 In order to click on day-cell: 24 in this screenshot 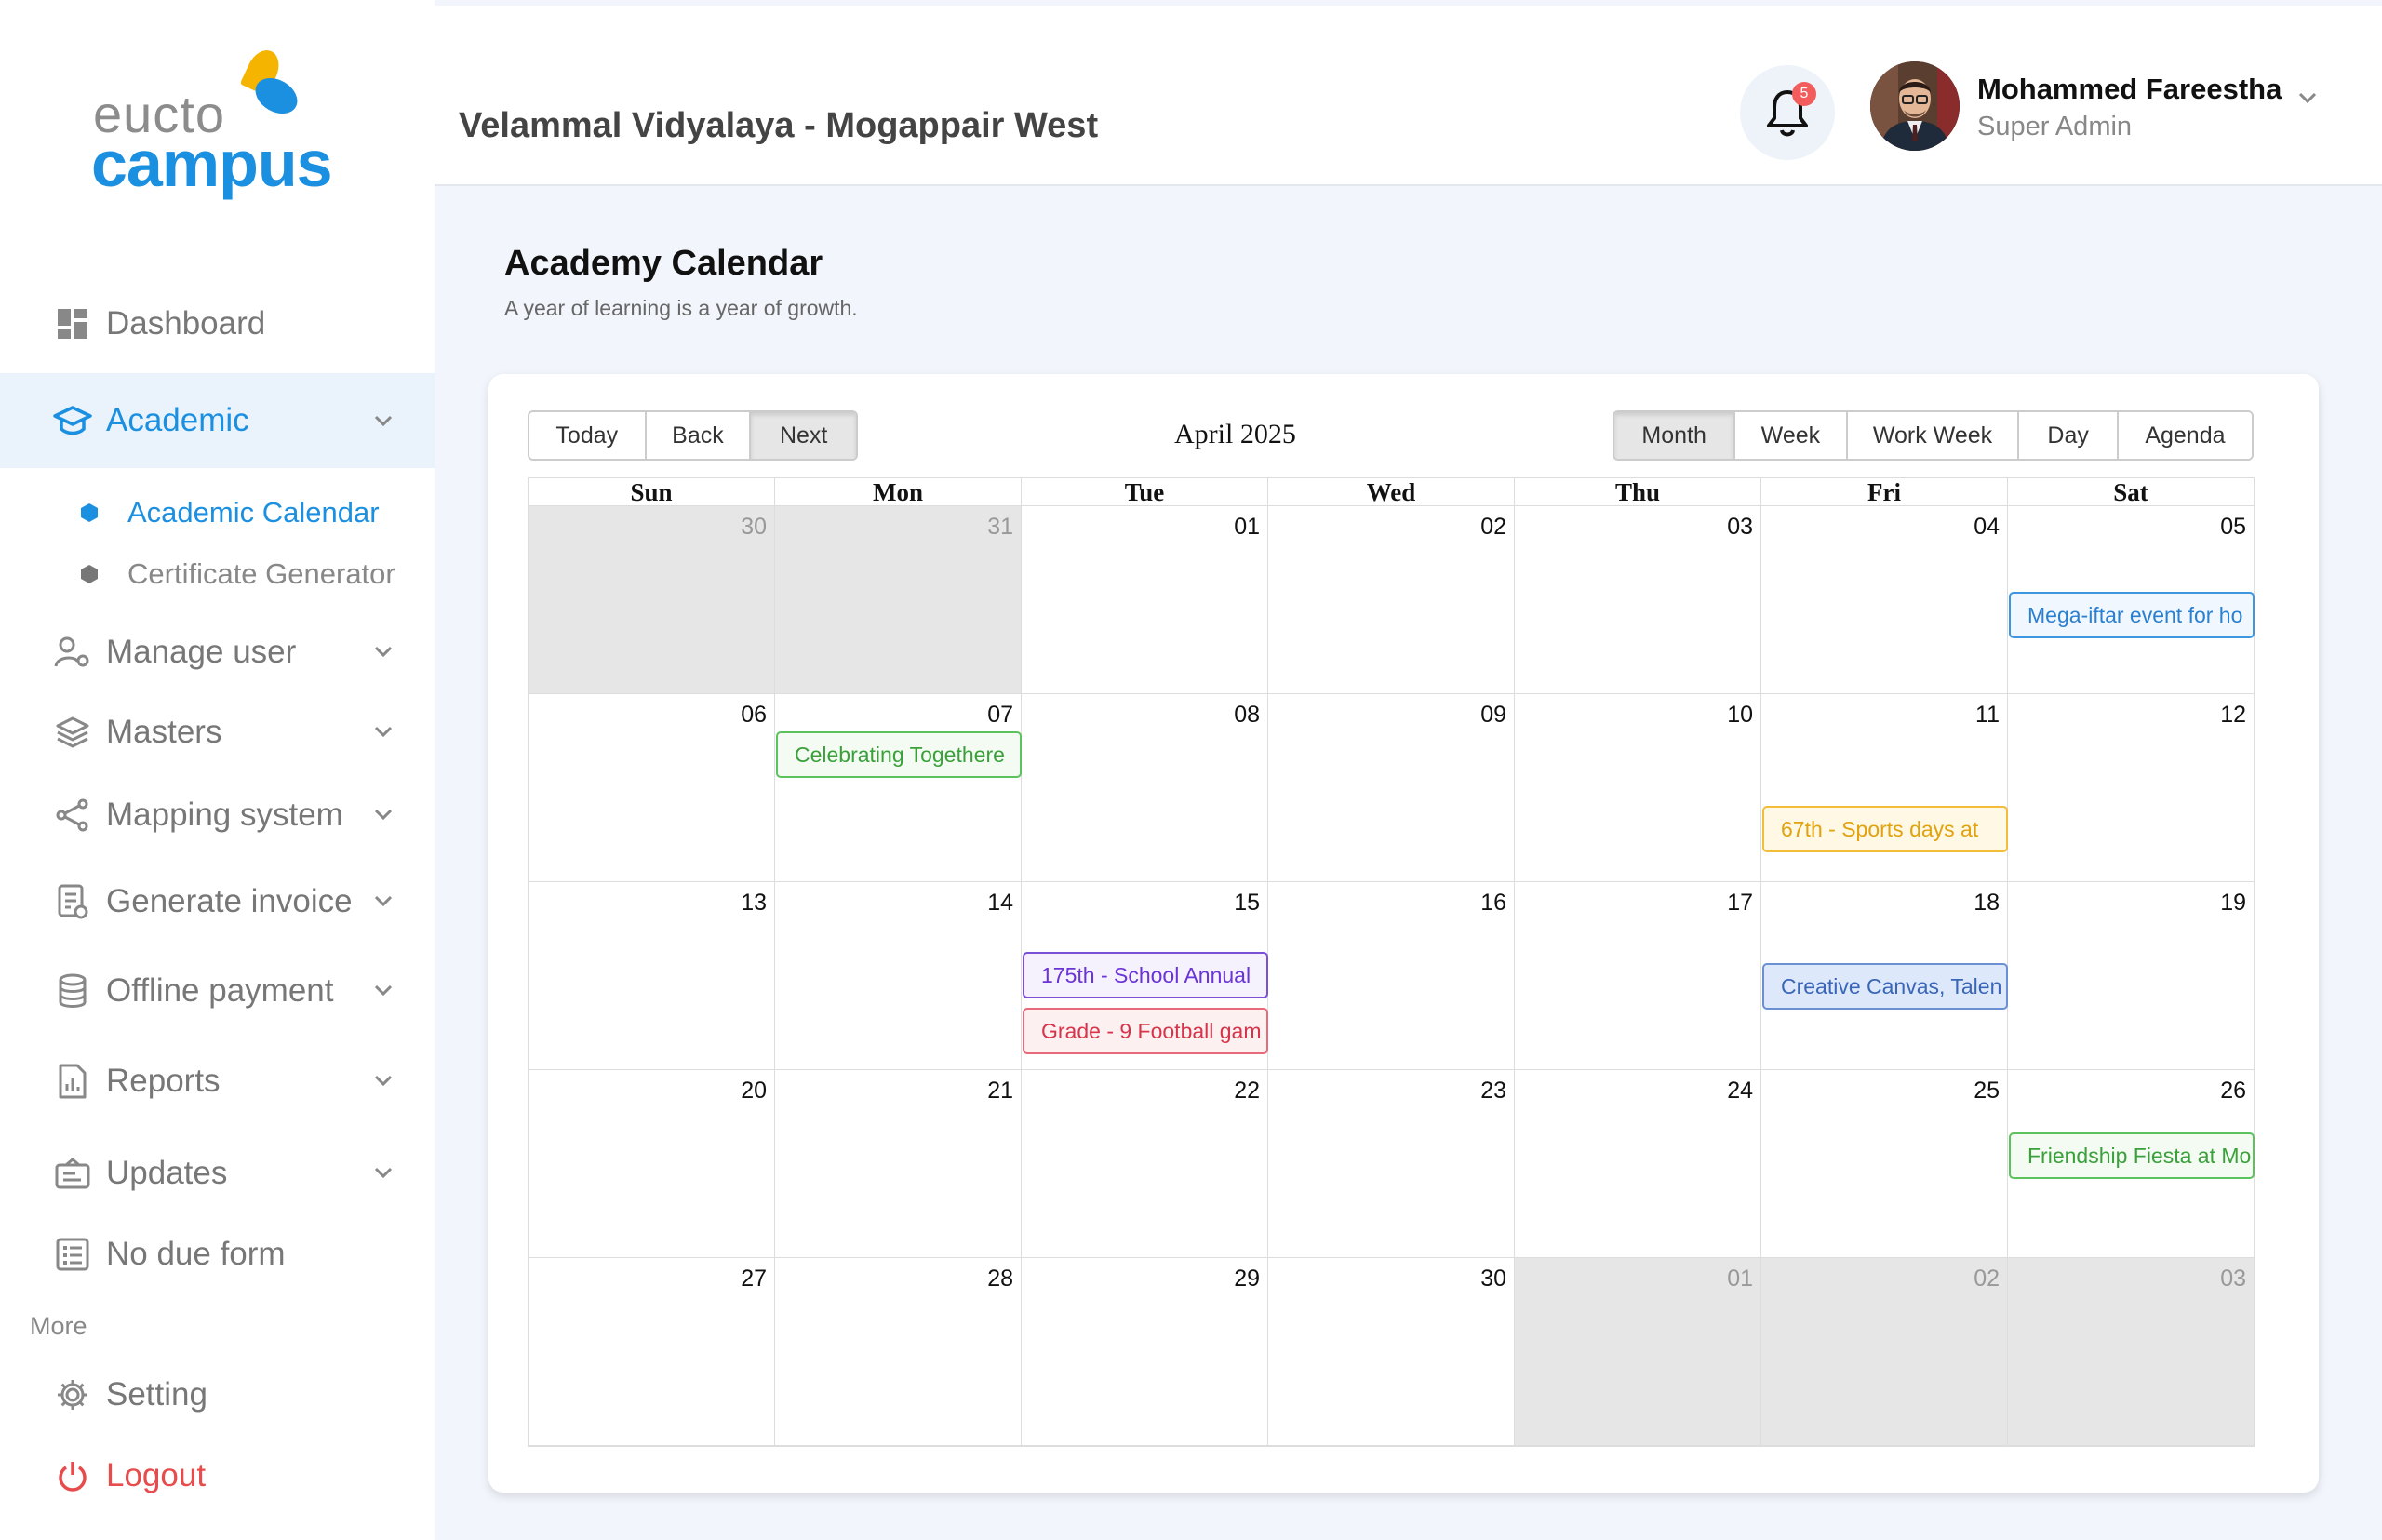, I will do `click(1638, 1164)`.